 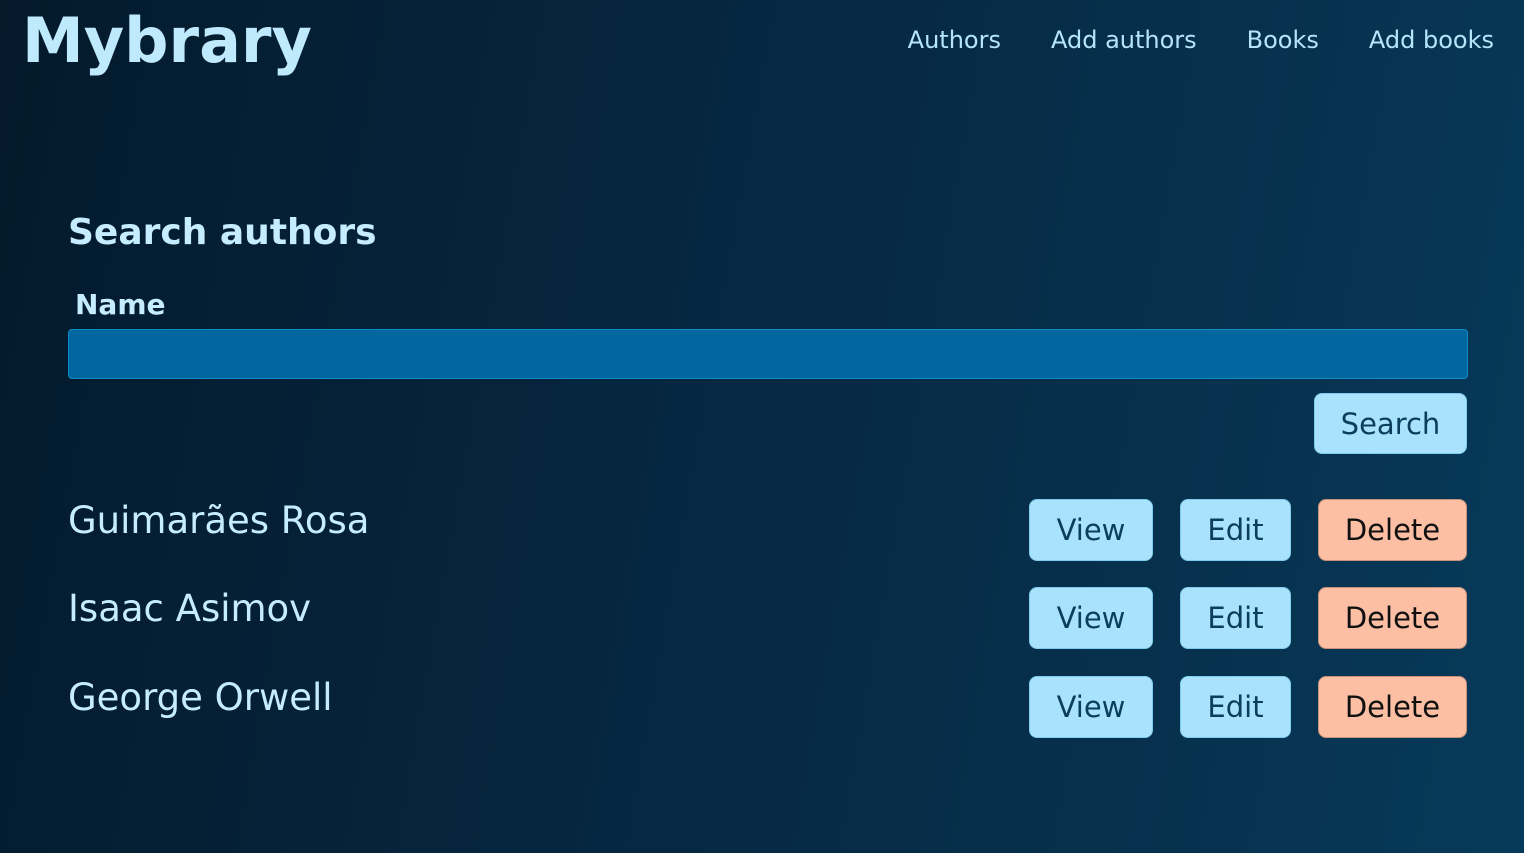 What do you see at coordinates (1431, 40) in the screenshot?
I see `nav-link-add-books: Add books` at bounding box center [1431, 40].